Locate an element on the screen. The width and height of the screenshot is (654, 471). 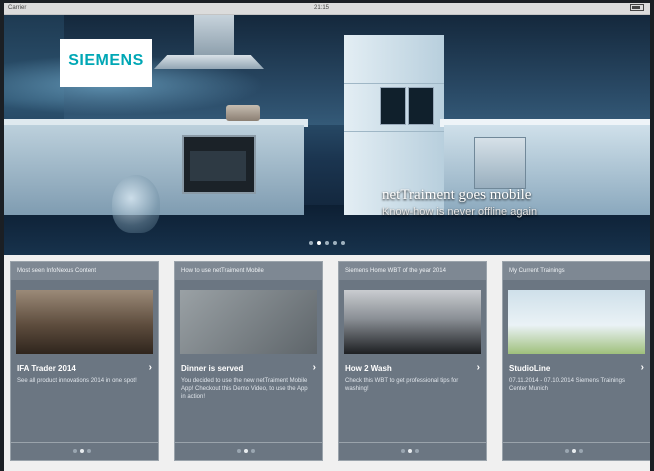
card-title: Dinner is served is located at coordinates (212, 368).